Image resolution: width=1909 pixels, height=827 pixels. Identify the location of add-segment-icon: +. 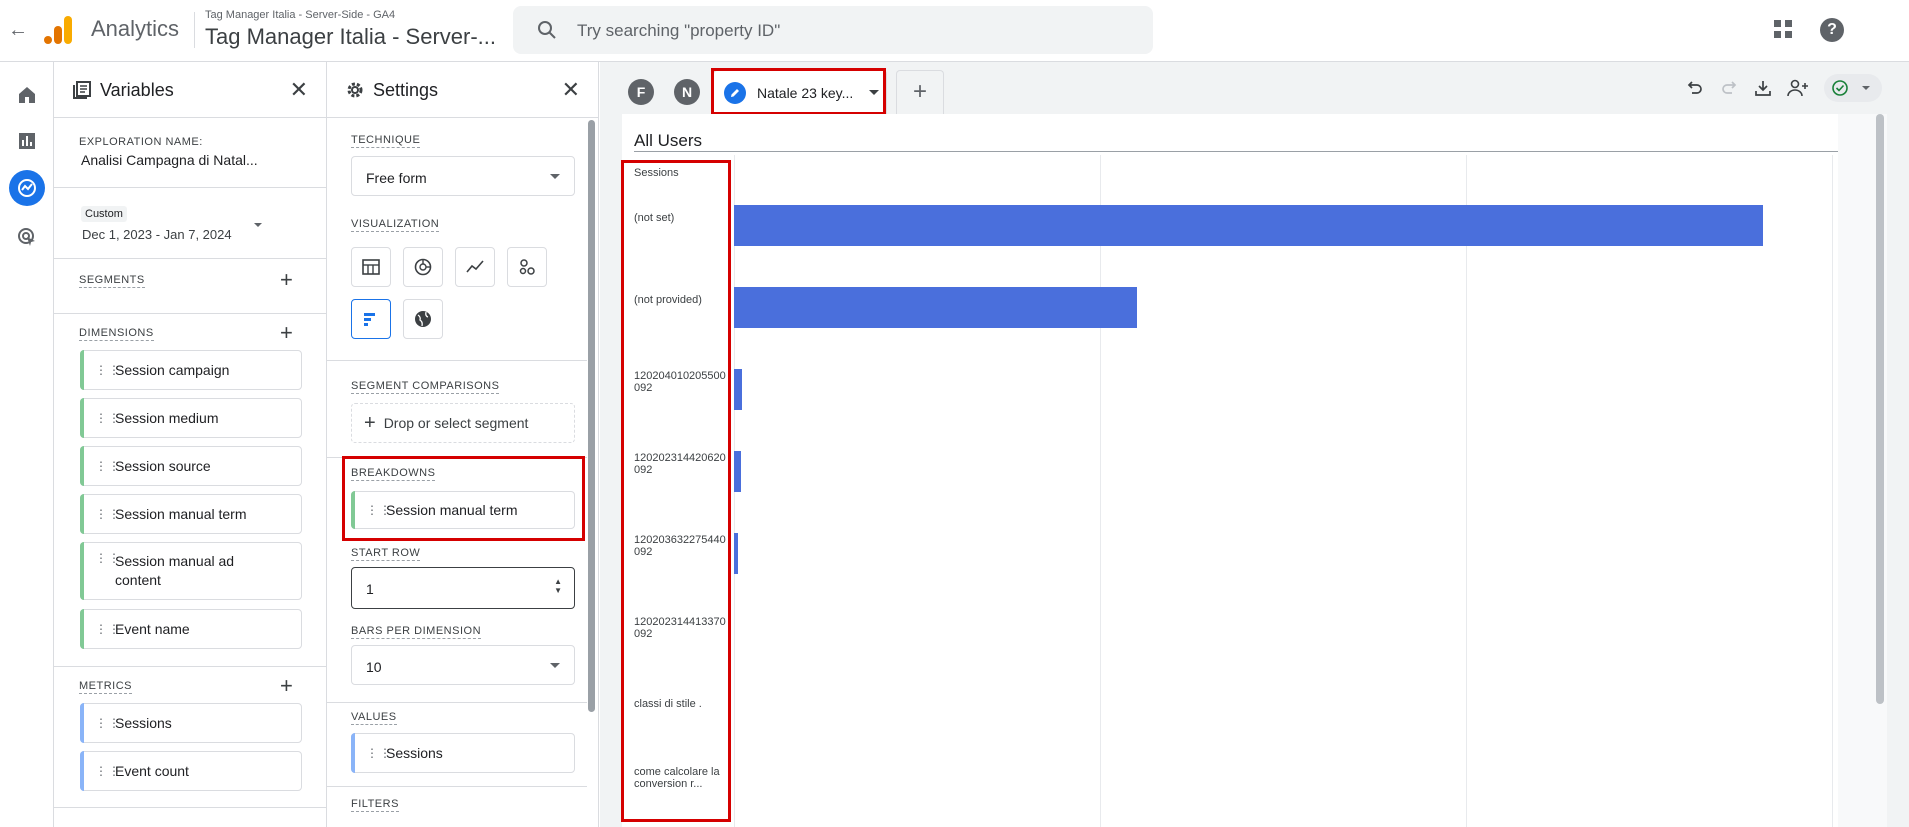
(286, 280).